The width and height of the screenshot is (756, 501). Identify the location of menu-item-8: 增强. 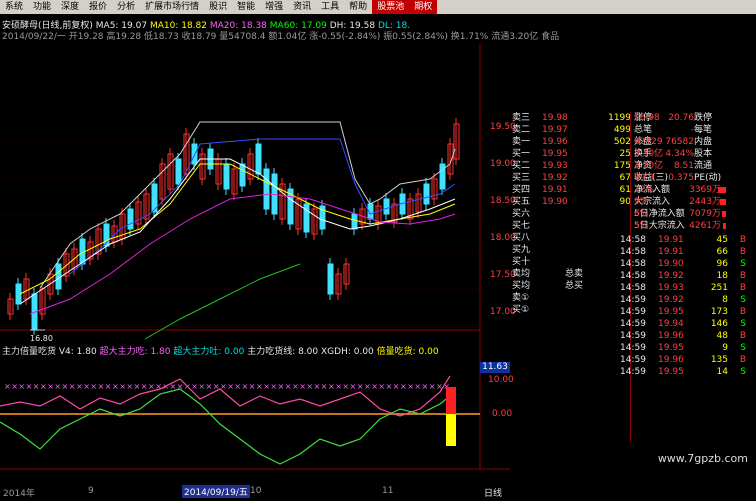
(274, 7).